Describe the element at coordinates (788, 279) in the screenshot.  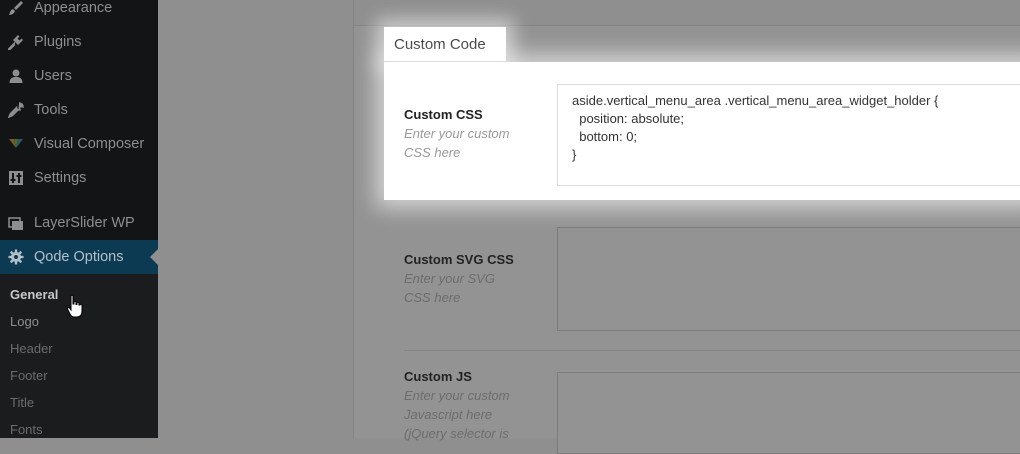
I see `custom-svg-css-textarea` at that location.